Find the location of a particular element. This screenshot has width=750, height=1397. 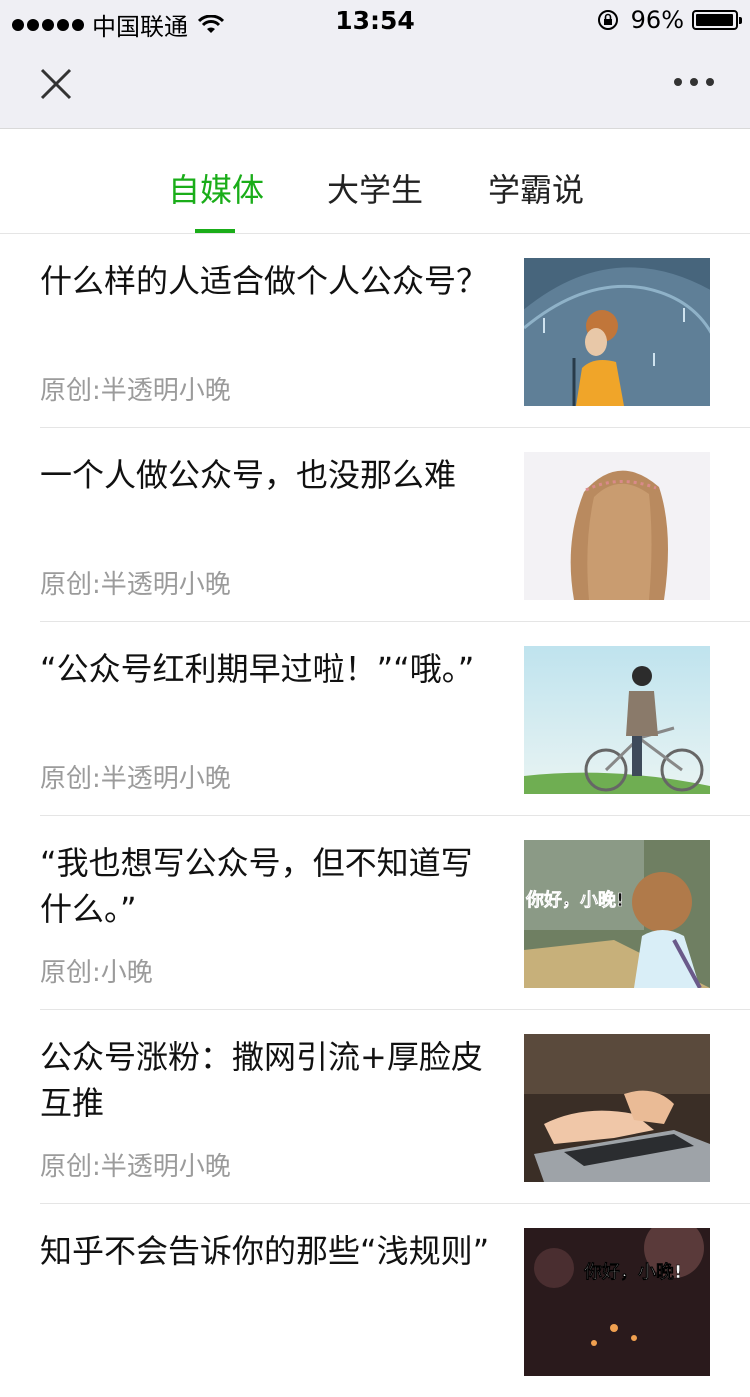

long-hair-girl-image is located at coordinates (617, 526).